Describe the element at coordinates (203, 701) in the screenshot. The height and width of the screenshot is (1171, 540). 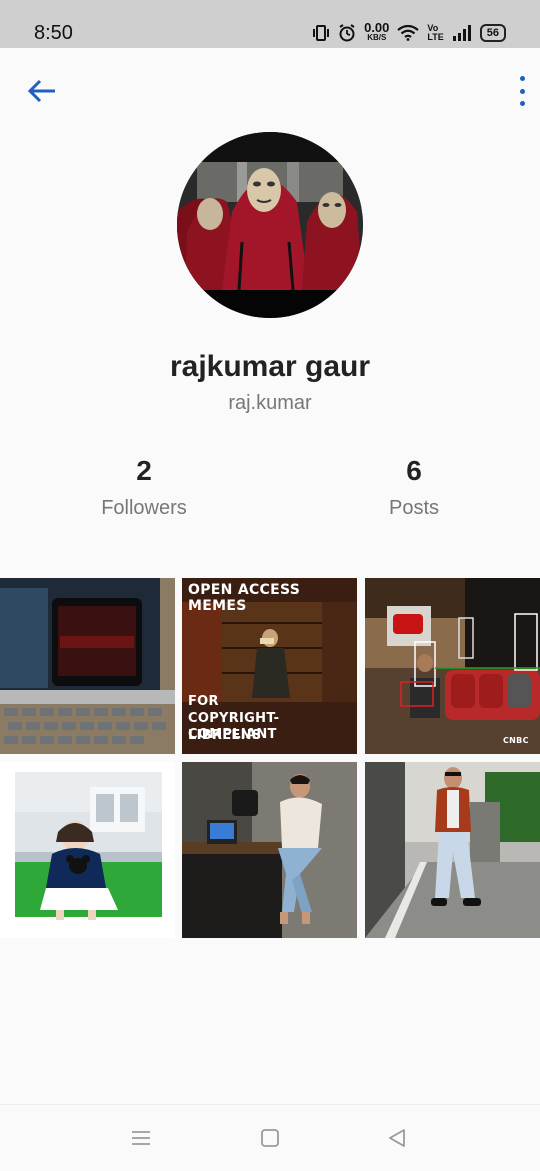
I see `meme-caption-1: FOR` at that location.